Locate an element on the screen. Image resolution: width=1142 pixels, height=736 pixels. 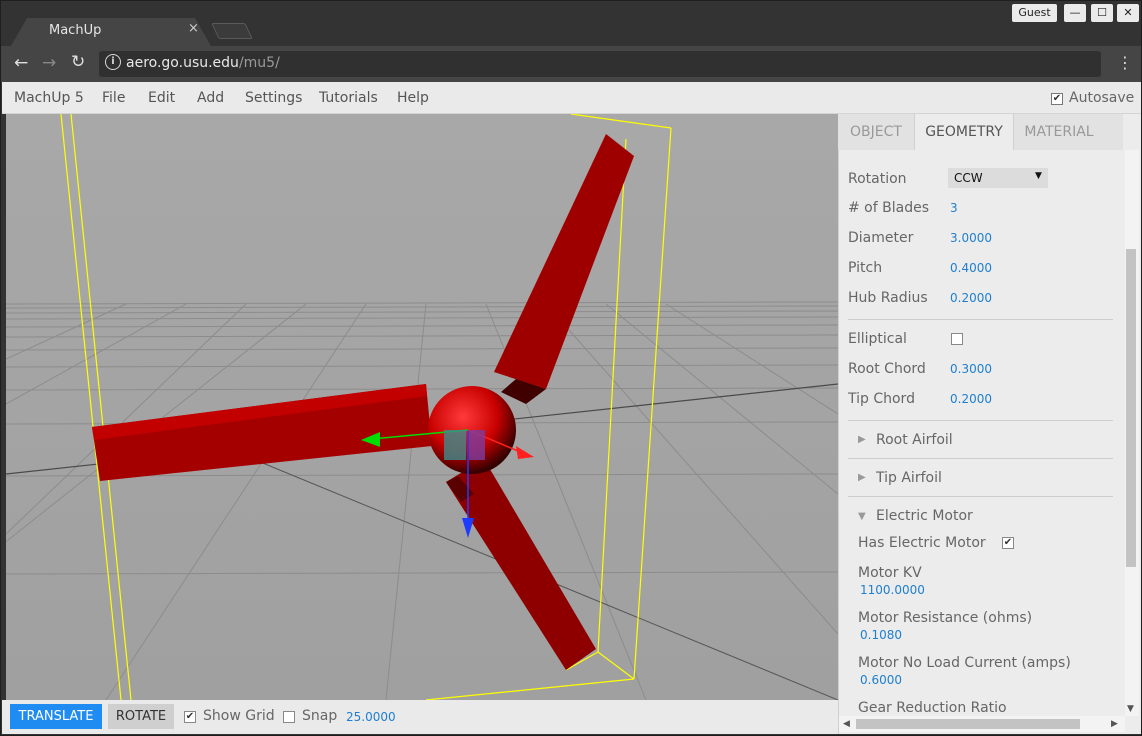
diameter-label: Diameter is located at coordinates (881, 238).